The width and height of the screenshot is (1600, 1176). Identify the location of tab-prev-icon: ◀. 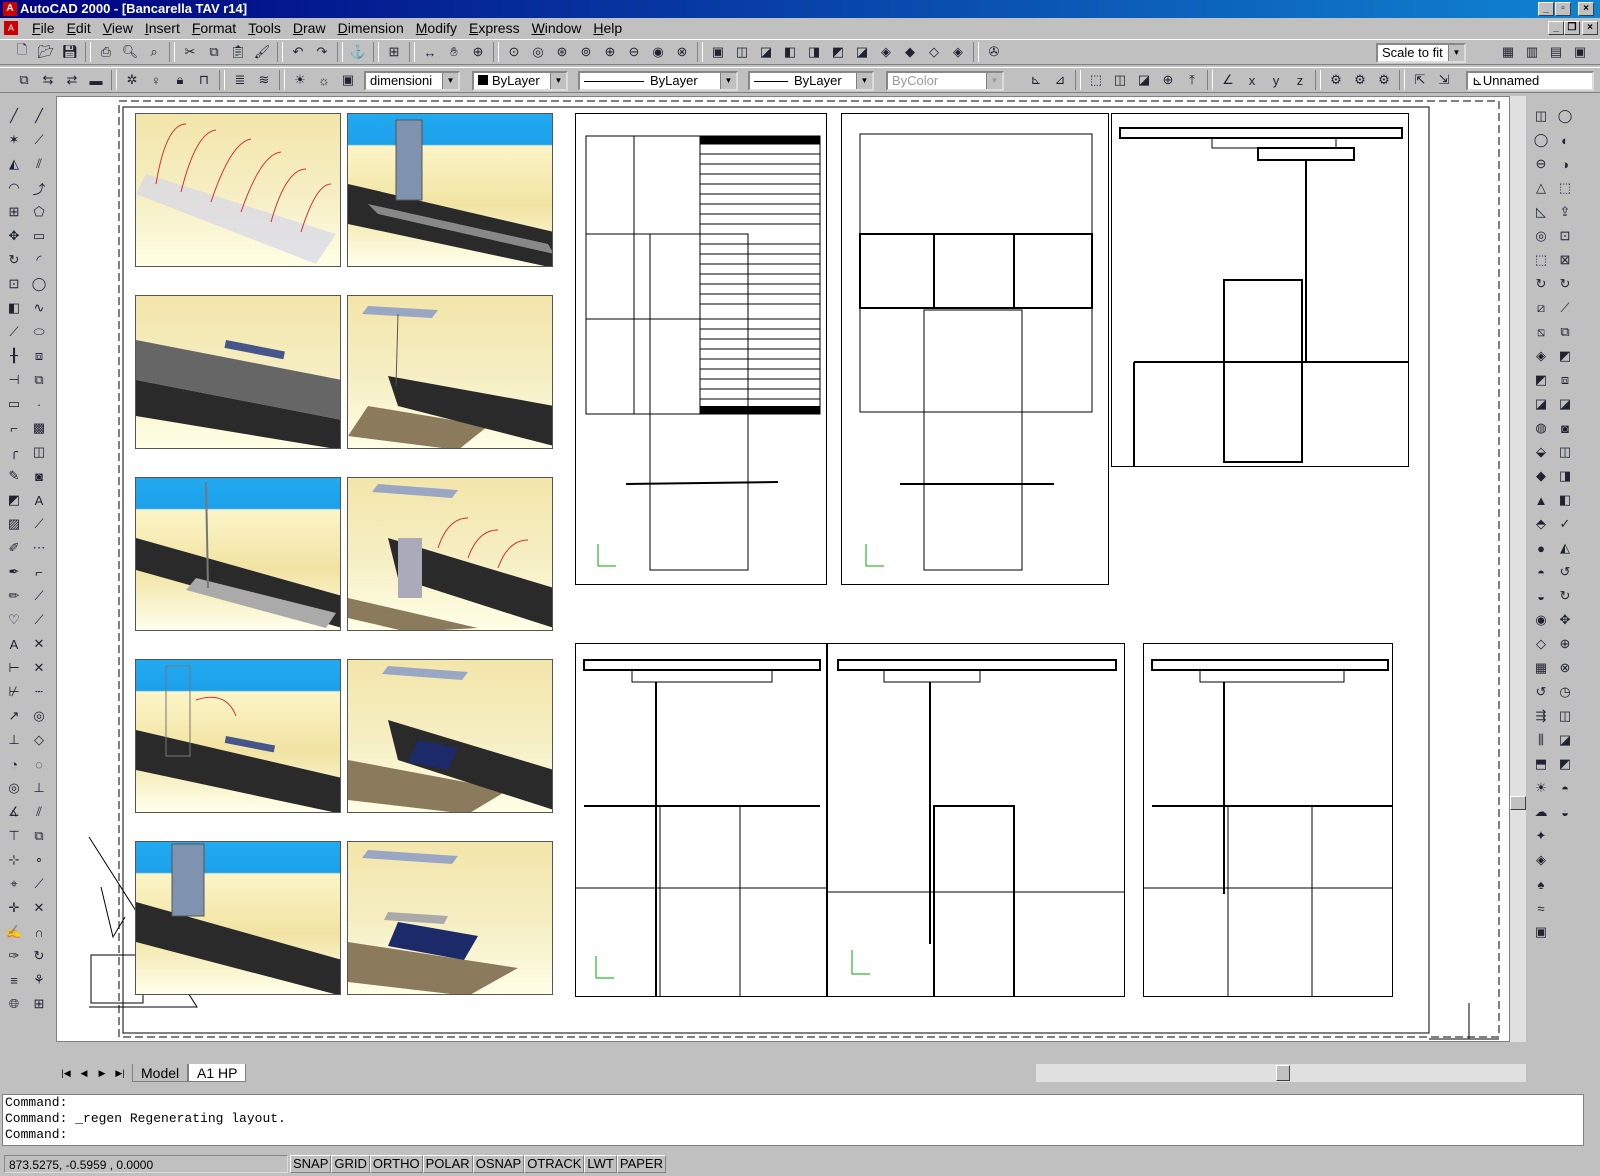
(84, 1073).